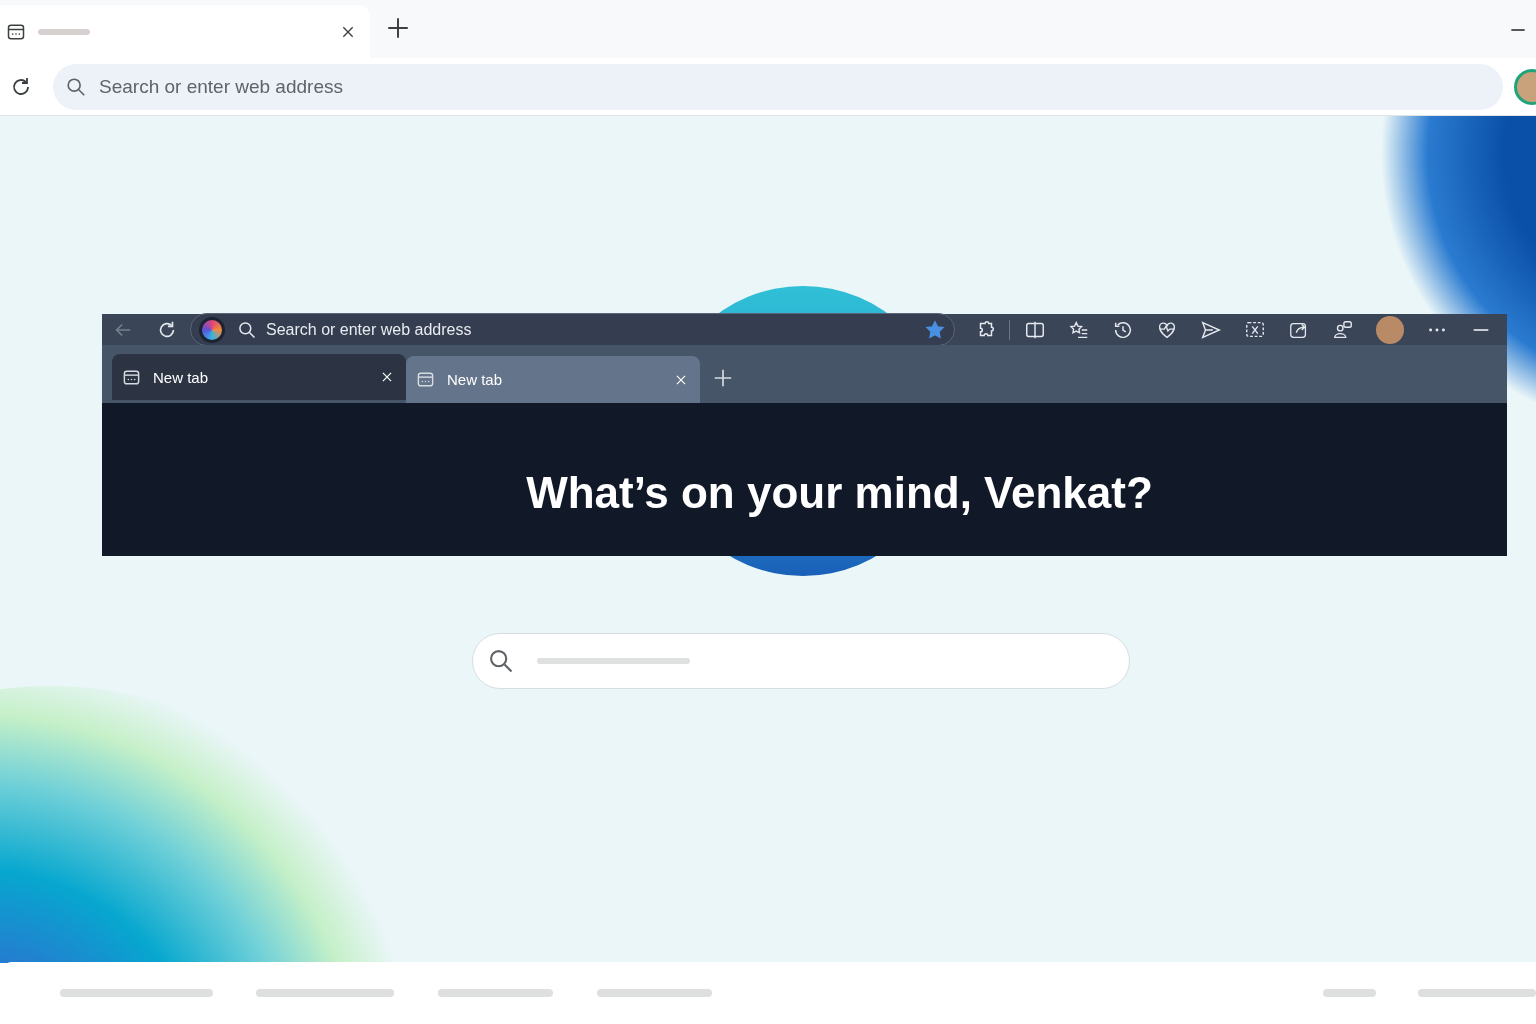  What do you see at coordinates (801, 661) in the screenshot?
I see `search-field` at bounding box center [801, 661].